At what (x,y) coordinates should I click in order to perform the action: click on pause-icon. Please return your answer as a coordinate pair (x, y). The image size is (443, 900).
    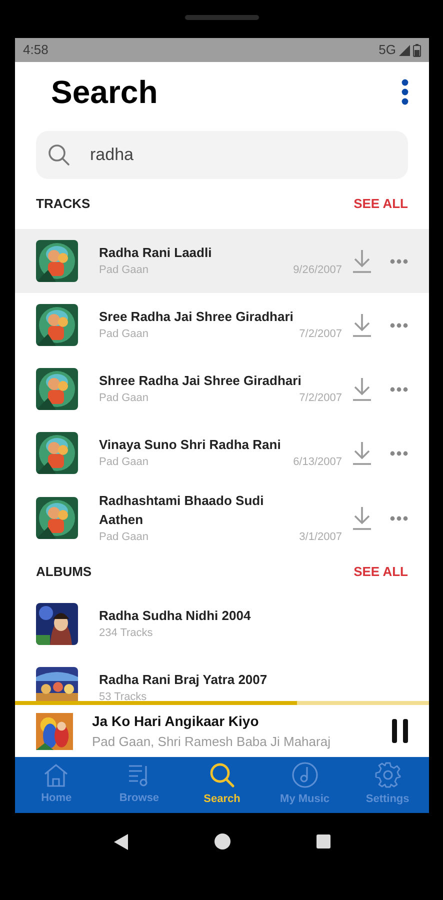
    Looking at the image, I should click on (400, 731).